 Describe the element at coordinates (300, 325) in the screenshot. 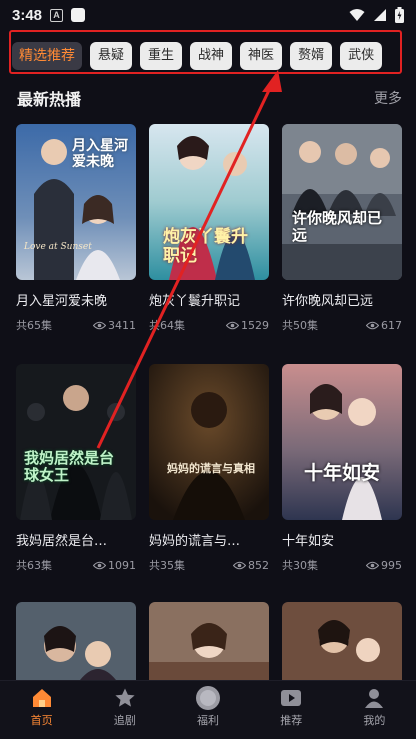

I see `episode-count: 共50集` at that location.